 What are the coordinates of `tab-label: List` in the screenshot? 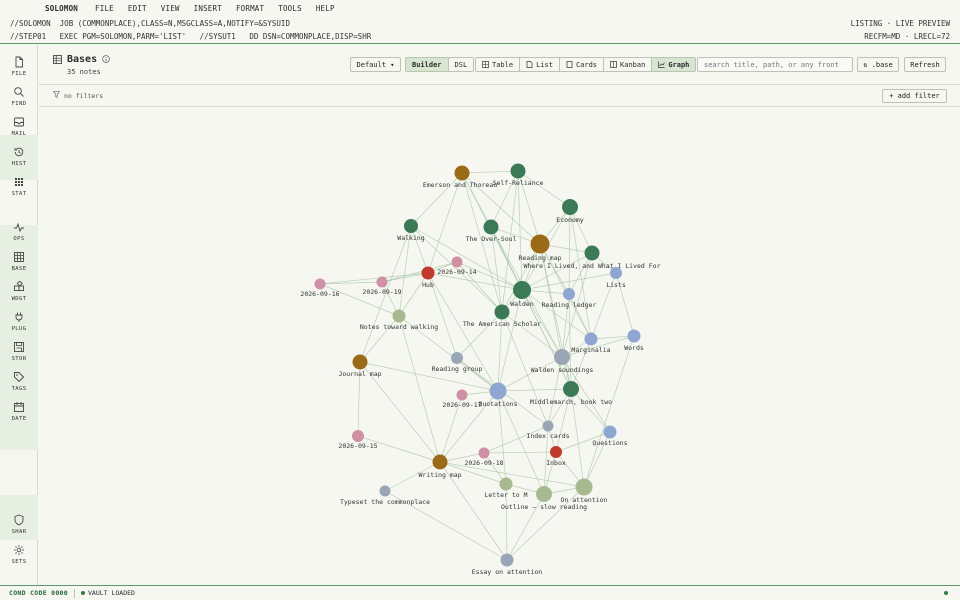 It's located at (544, 64).